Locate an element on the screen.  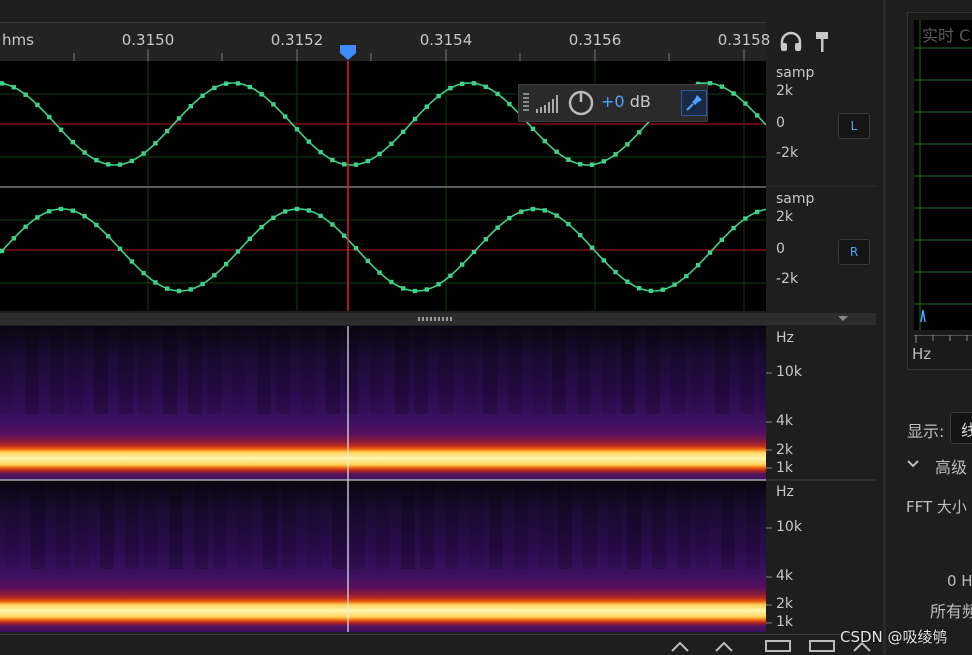
gain-hud: +0 dB is located at coordinates (613, 103).